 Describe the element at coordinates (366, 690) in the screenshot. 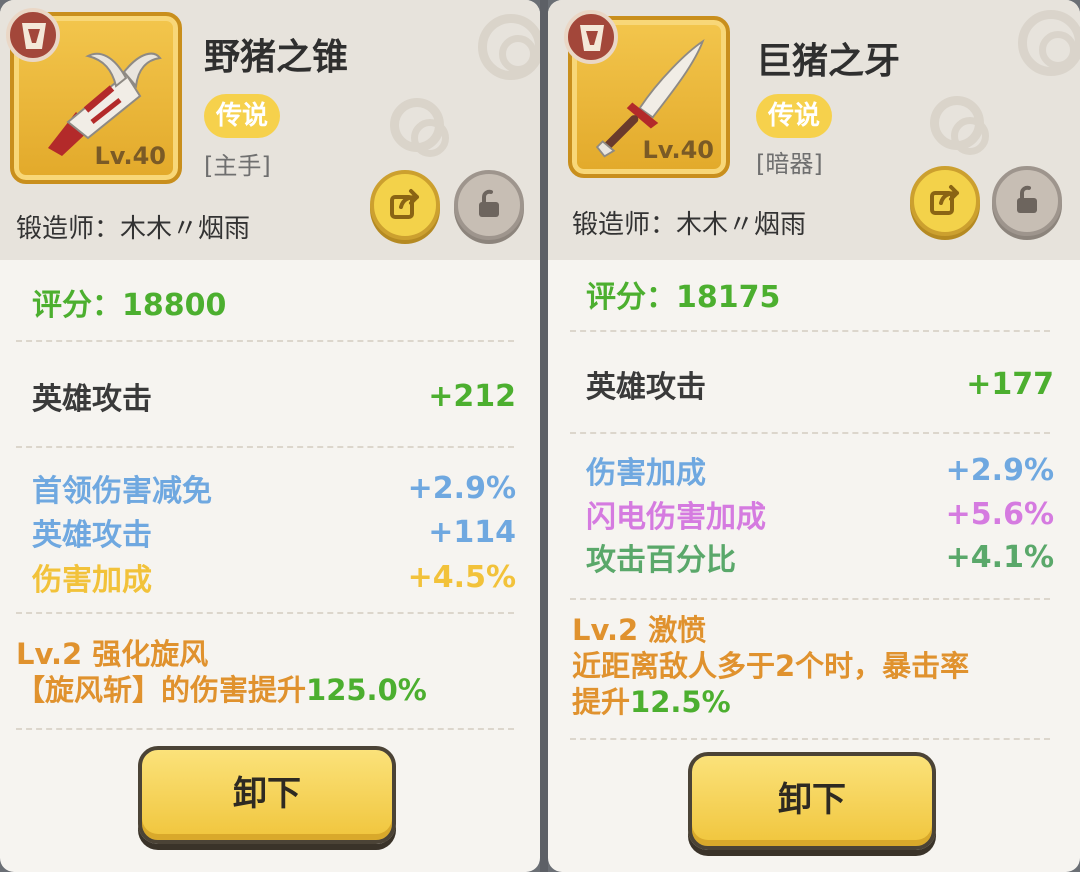

I see `skill-value: 125.0%` at that location.